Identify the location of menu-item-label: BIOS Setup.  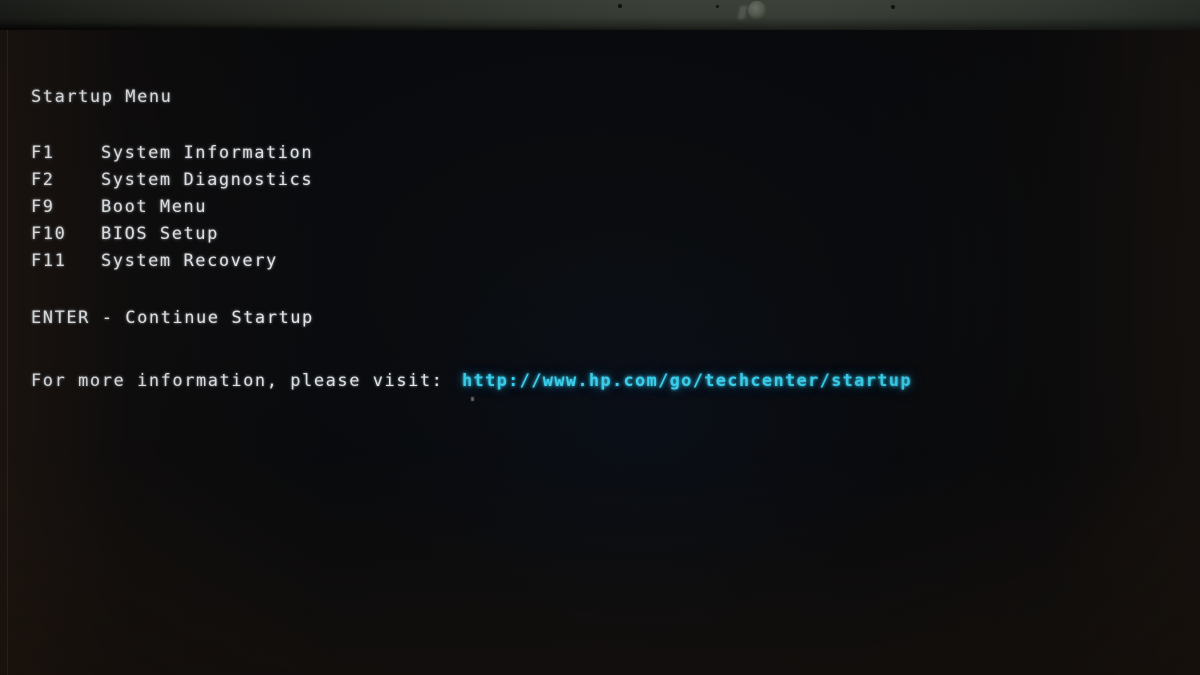
(160, 234).